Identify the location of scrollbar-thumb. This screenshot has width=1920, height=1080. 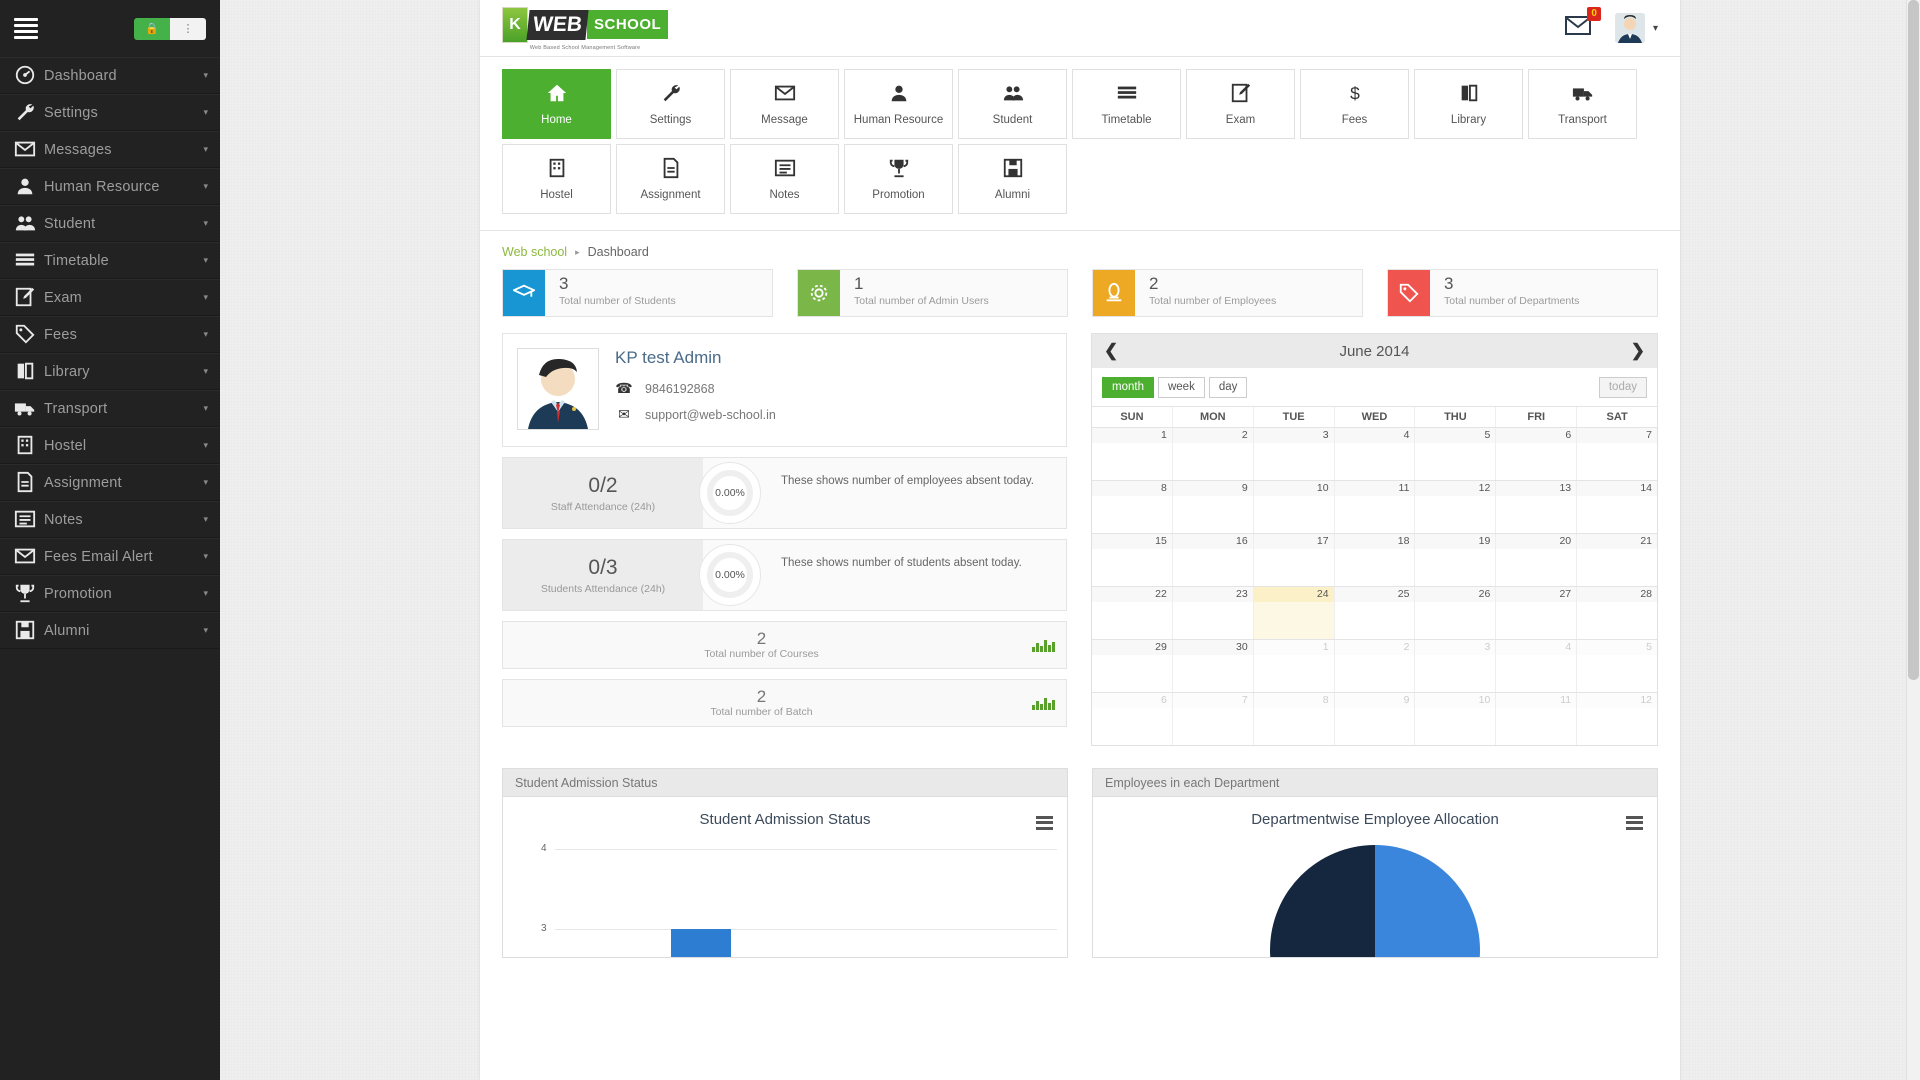
(1913, 340).